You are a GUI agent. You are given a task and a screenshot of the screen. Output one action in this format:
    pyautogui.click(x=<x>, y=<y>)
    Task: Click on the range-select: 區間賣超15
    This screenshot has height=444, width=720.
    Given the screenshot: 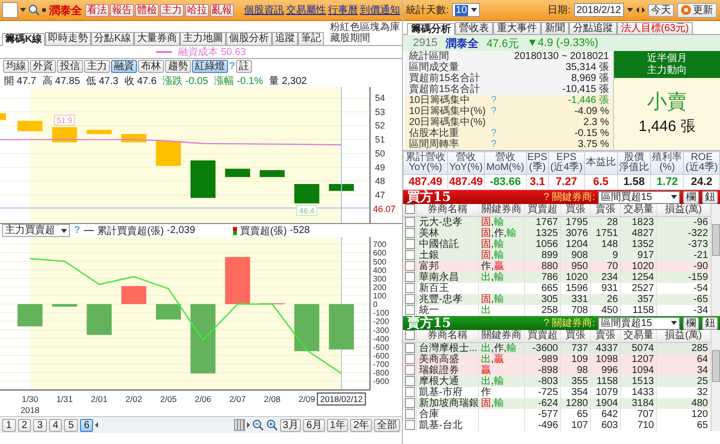 What is the action you would take?
    pyautogui.click(x=639, y=323)
    